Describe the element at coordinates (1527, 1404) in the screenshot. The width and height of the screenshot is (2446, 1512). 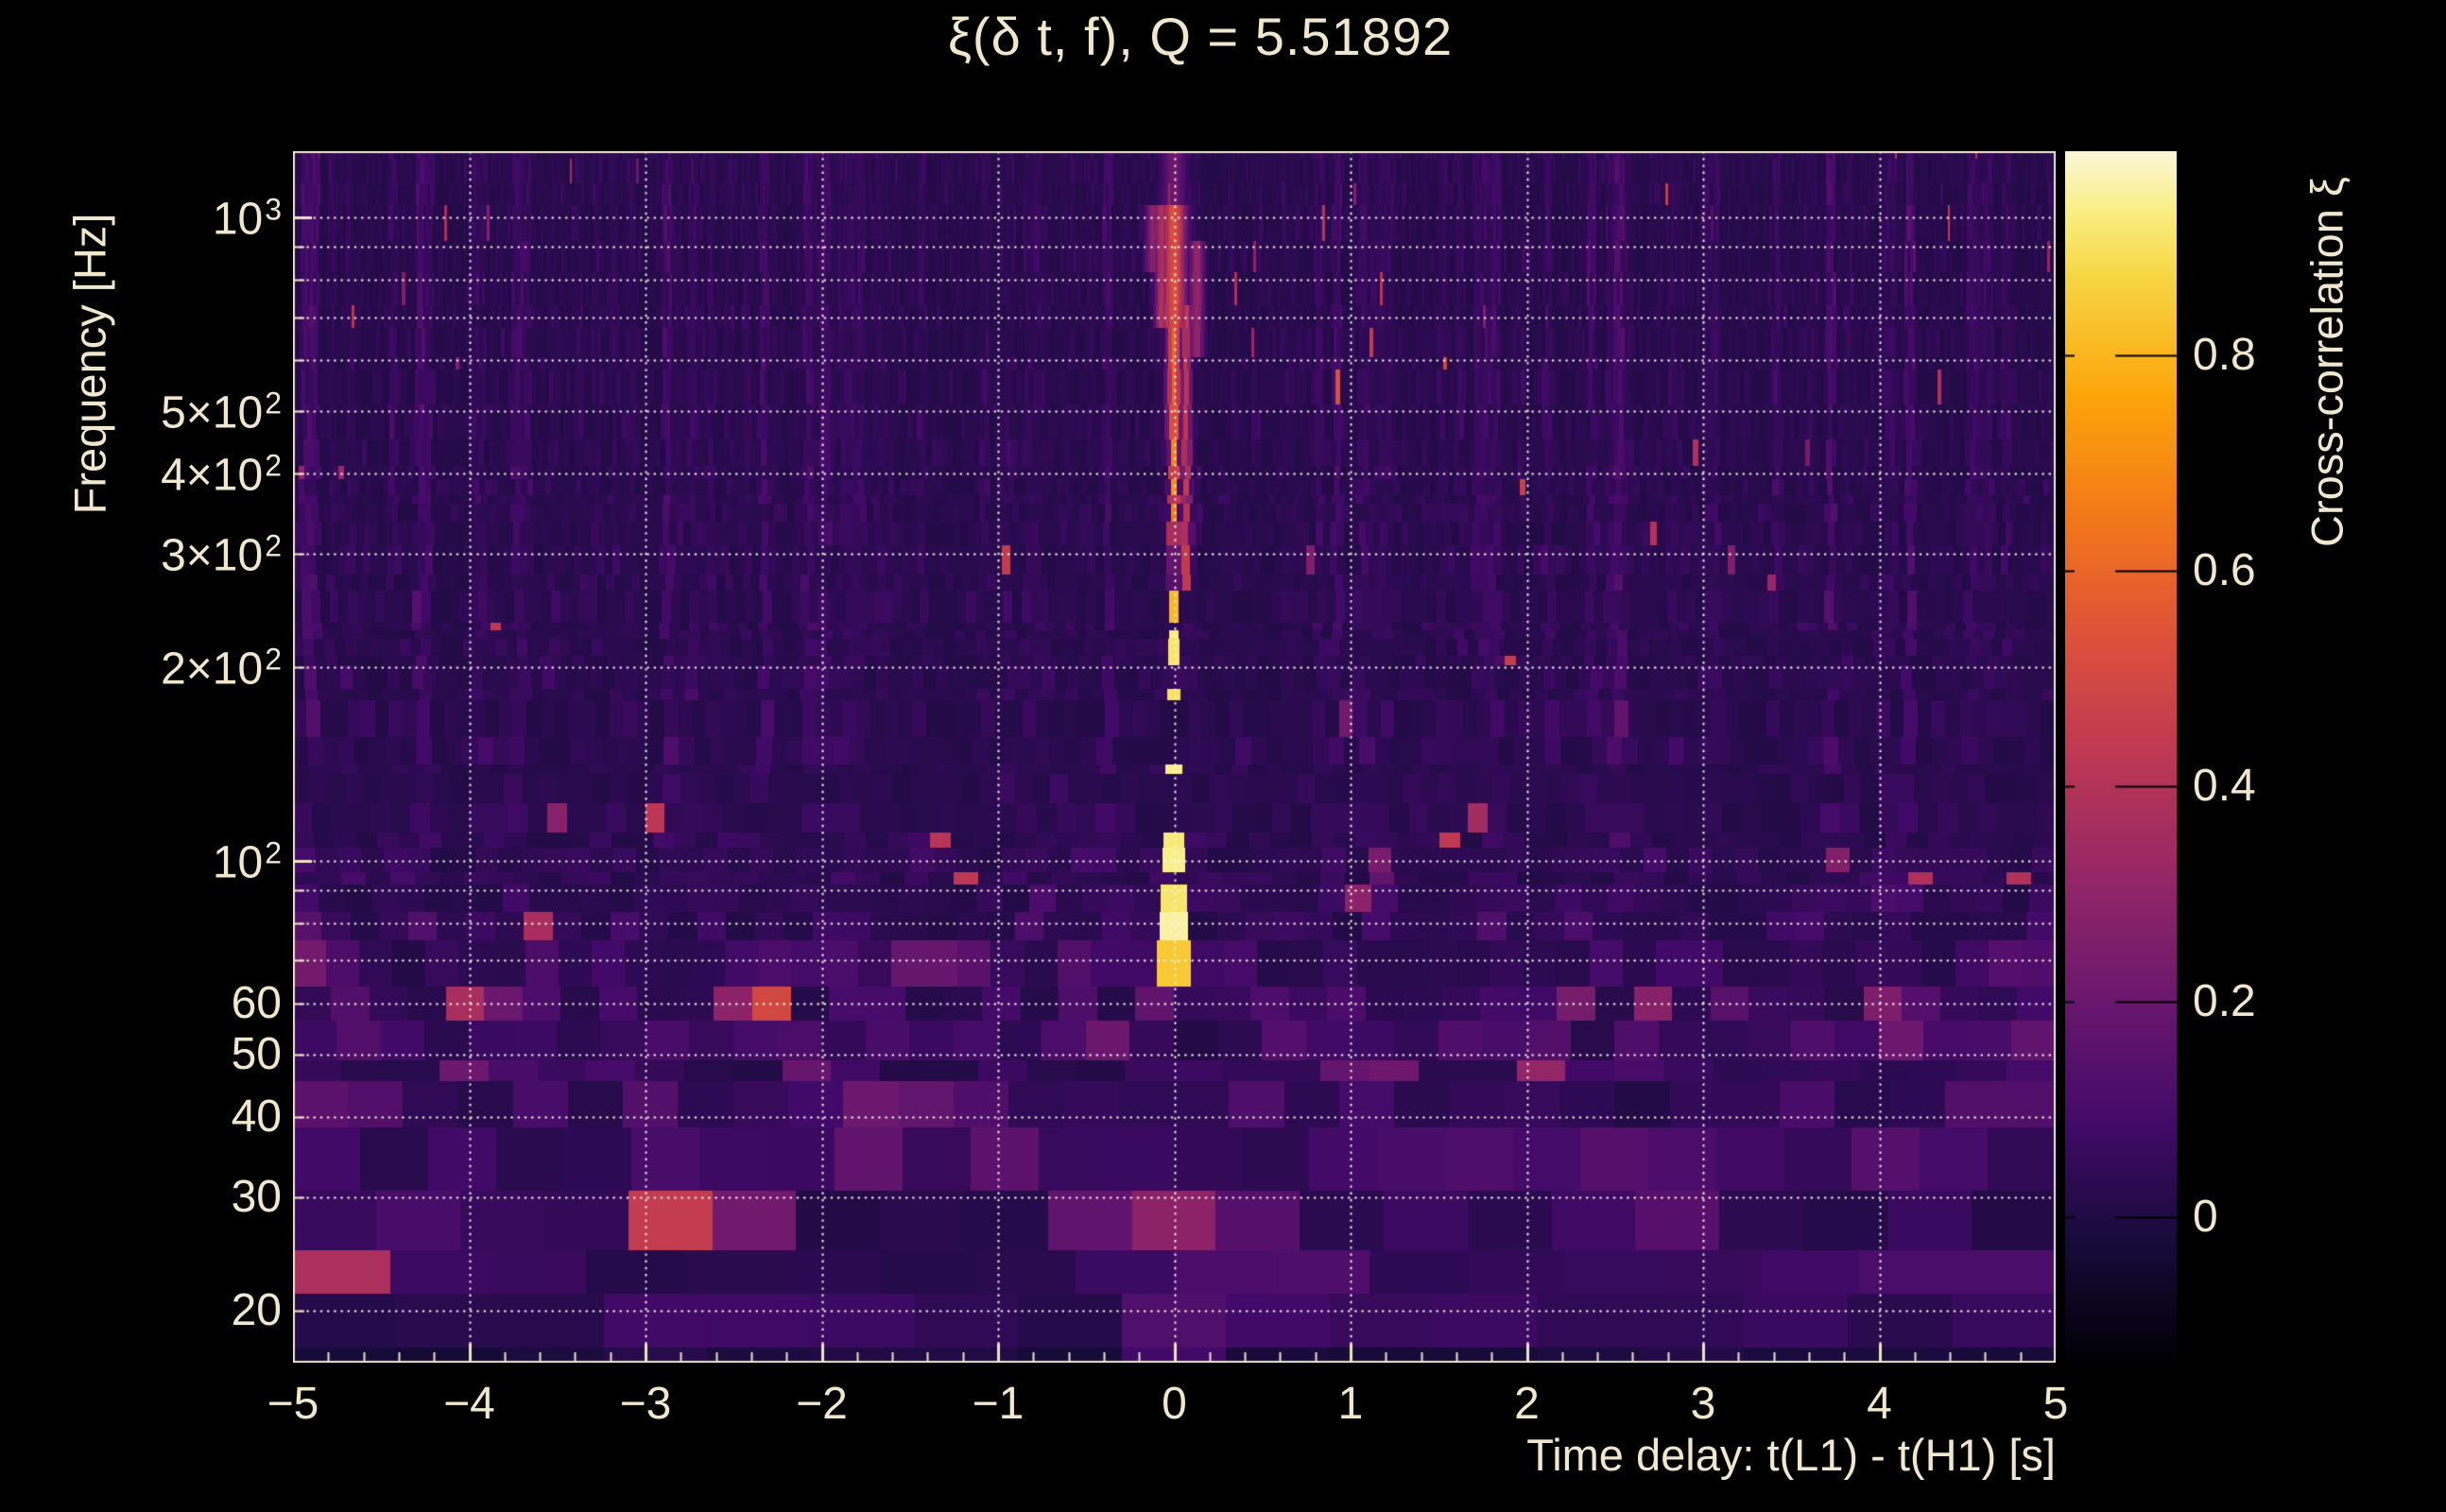
I see `x-tick-label: 2` at that location.